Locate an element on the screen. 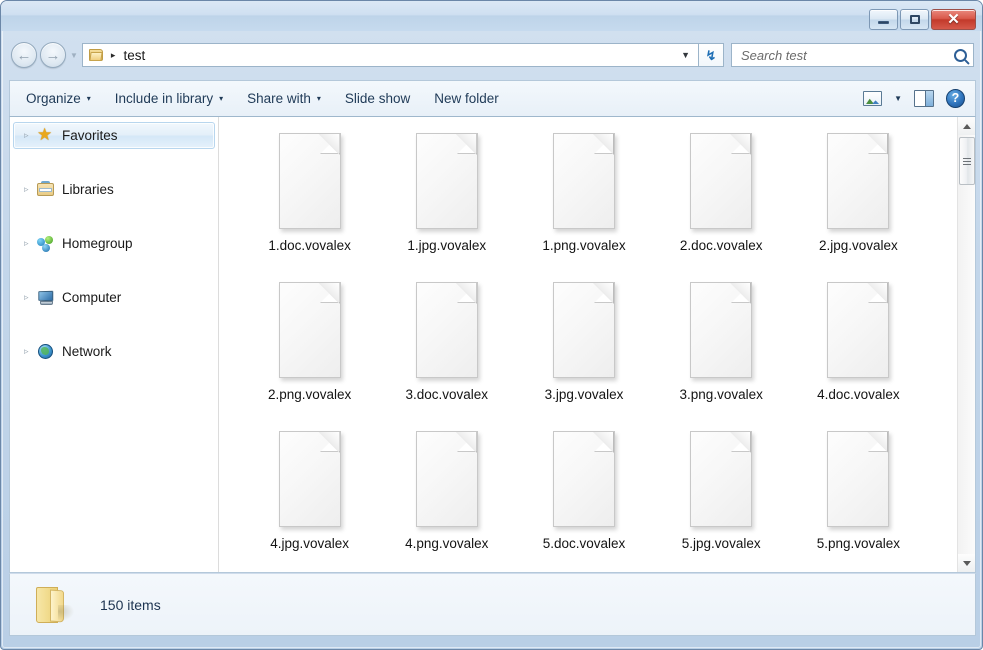  scrollbar-thumb is located at coordinates (967, 161).